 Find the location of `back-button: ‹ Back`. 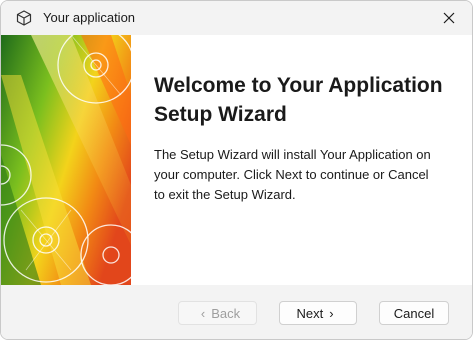

back-button: ‹ Back is located at coordinates (217, 313).